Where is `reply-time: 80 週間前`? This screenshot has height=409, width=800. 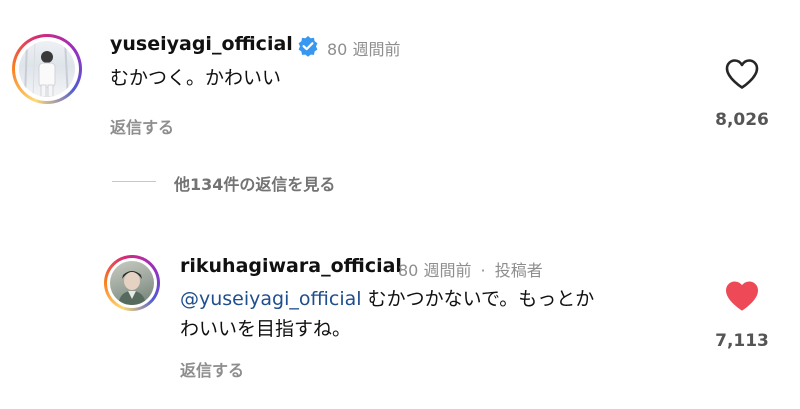
reply-time: 80 週間前 is located at coordinates (435, 270).